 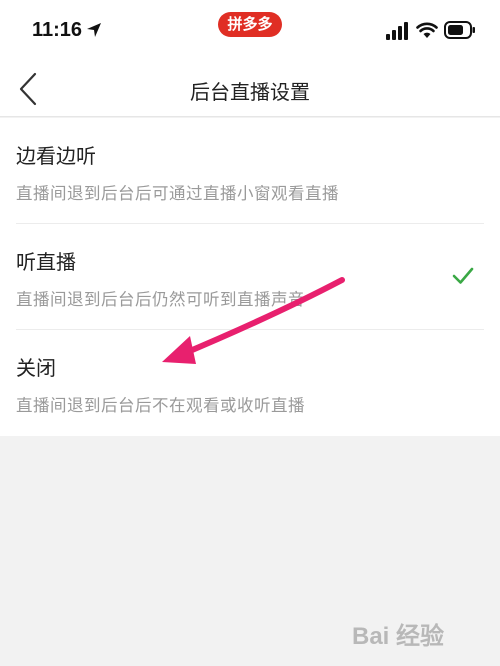 I want to click on watermark-logo: Bai 经验, so click(x=398, y=636).